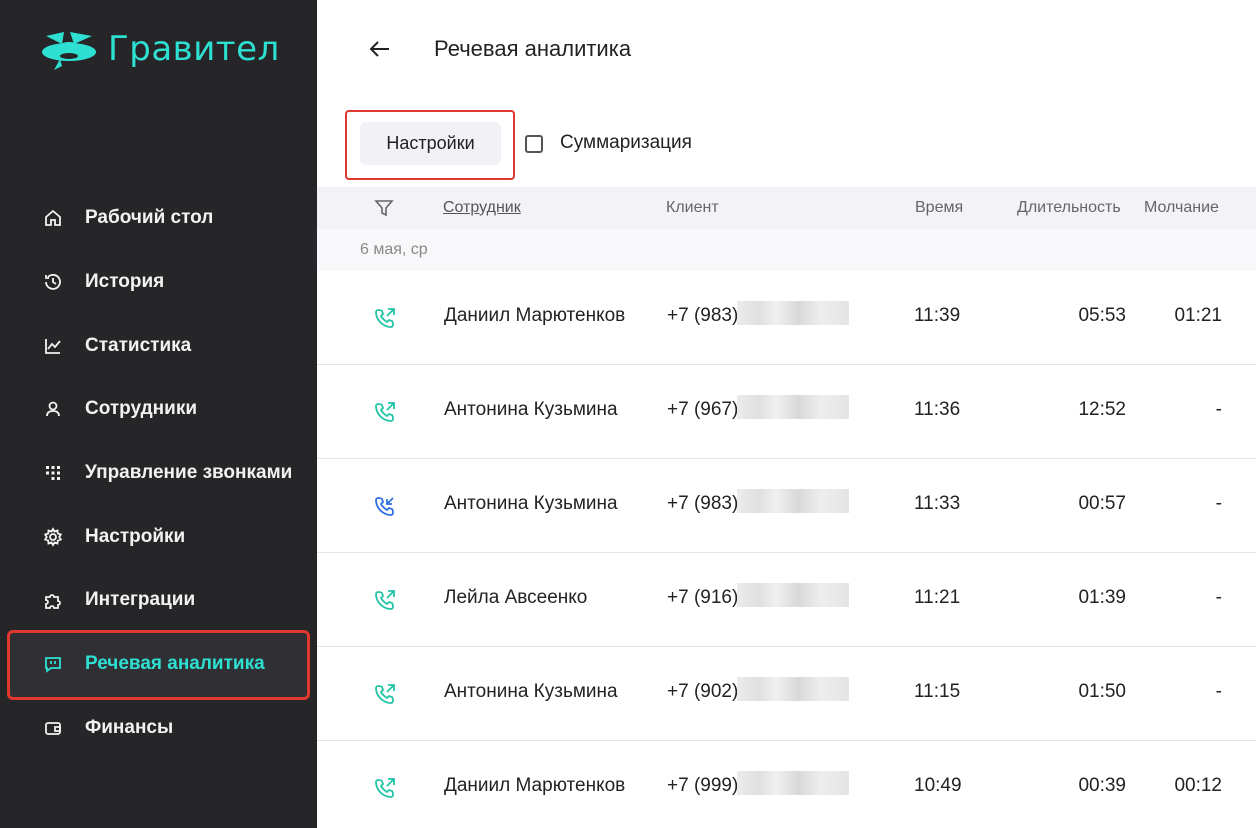 The height and width of the screenshot is (828, 1256). I want to click on page-title: Речевая аналитика, so click(533, 48).